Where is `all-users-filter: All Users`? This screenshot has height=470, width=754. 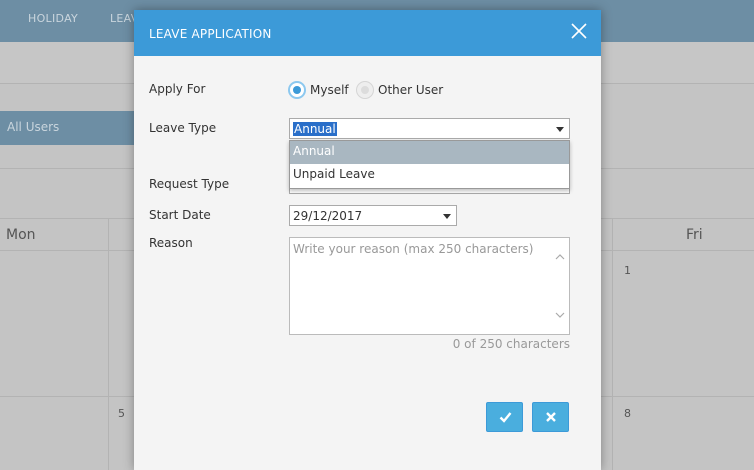 all-users-filter: All Users is located at coordinates (70, 128).